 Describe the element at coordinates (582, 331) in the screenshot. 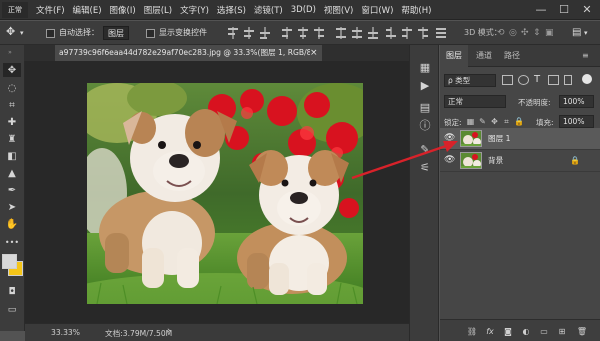

I see `trash-icon: 🗑` at that location.